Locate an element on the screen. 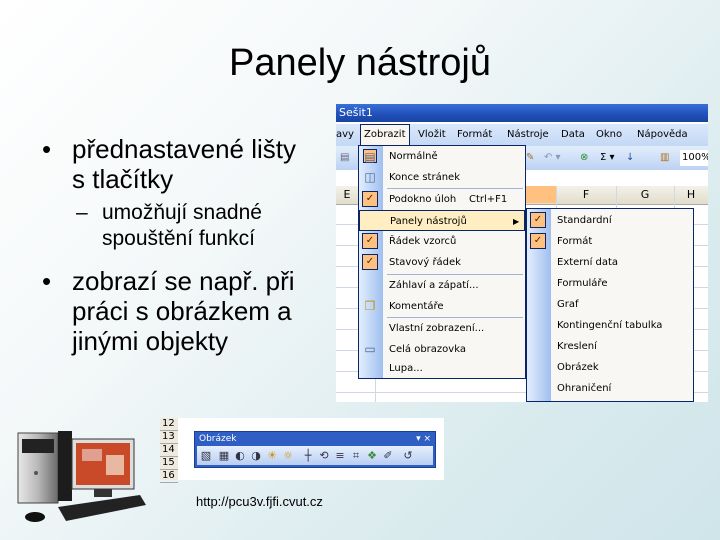 The image size is (720, 540). column-header: H is located at coordinates (691, 195).